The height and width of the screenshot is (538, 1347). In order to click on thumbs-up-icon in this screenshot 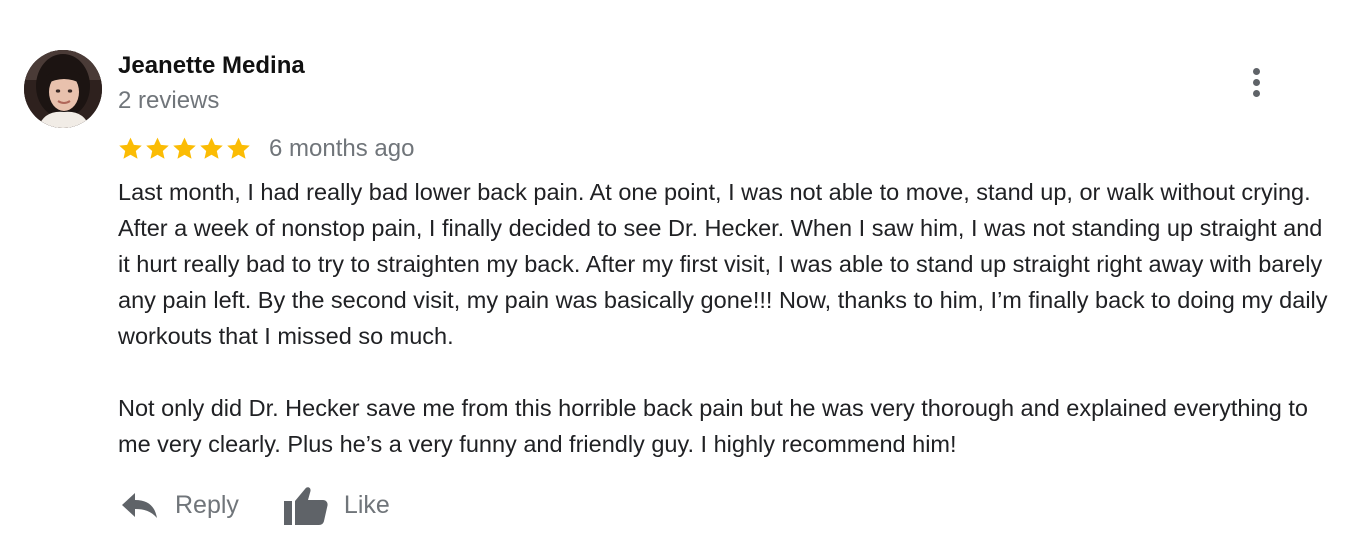, I will do `click(305, 506)`.